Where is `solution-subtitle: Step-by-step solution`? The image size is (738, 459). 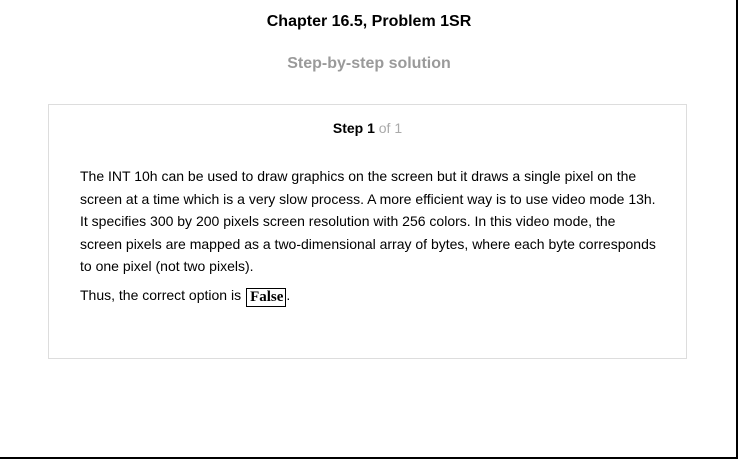 solution-subtitle: Step-by-step solution is located at coordinates (369, 63).